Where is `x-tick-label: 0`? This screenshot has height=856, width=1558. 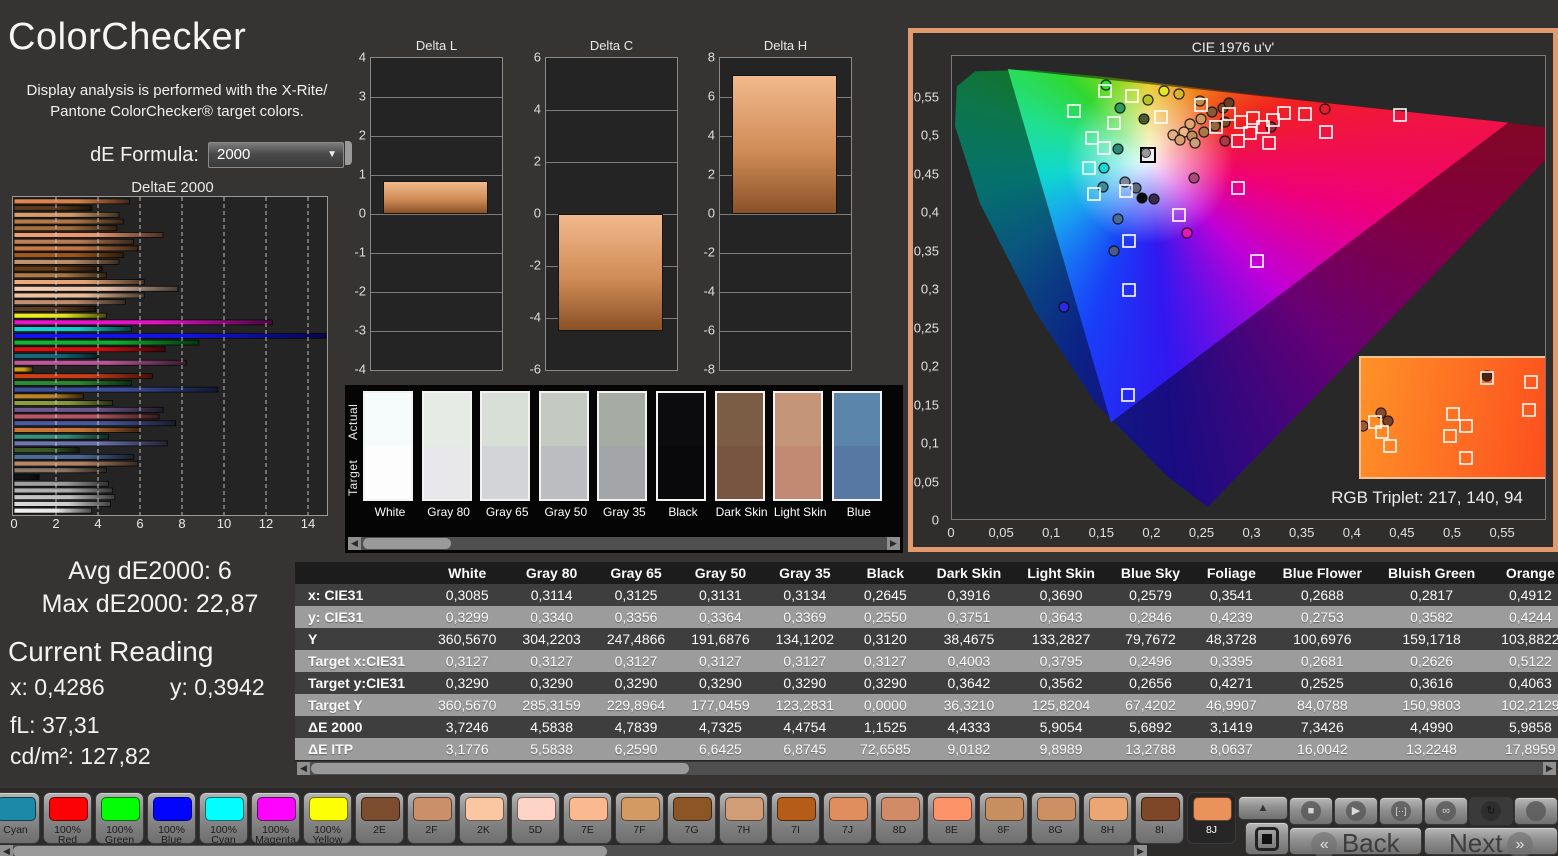
x-tick-label: 0 is located at coordinates (14, 523).